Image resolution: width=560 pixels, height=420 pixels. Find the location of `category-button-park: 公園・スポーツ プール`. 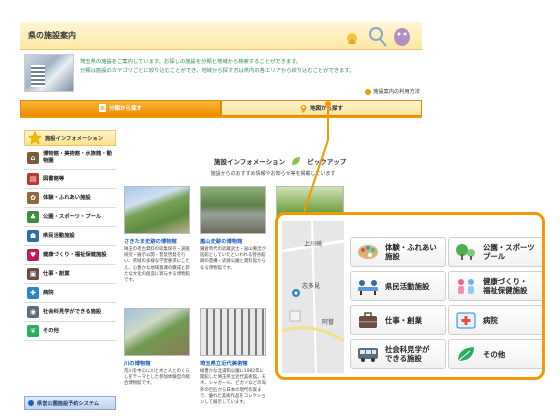

category-button-park: 公園・スポーツ プール is located at coordinates (495, 252).